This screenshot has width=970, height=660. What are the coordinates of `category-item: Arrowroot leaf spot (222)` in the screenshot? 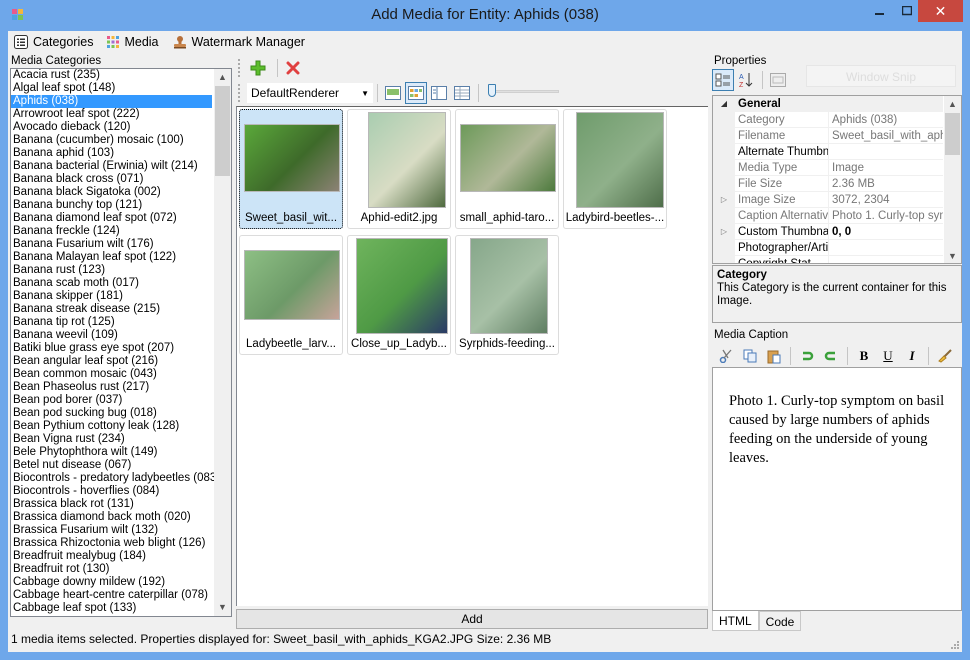 It's located at (121, 114).